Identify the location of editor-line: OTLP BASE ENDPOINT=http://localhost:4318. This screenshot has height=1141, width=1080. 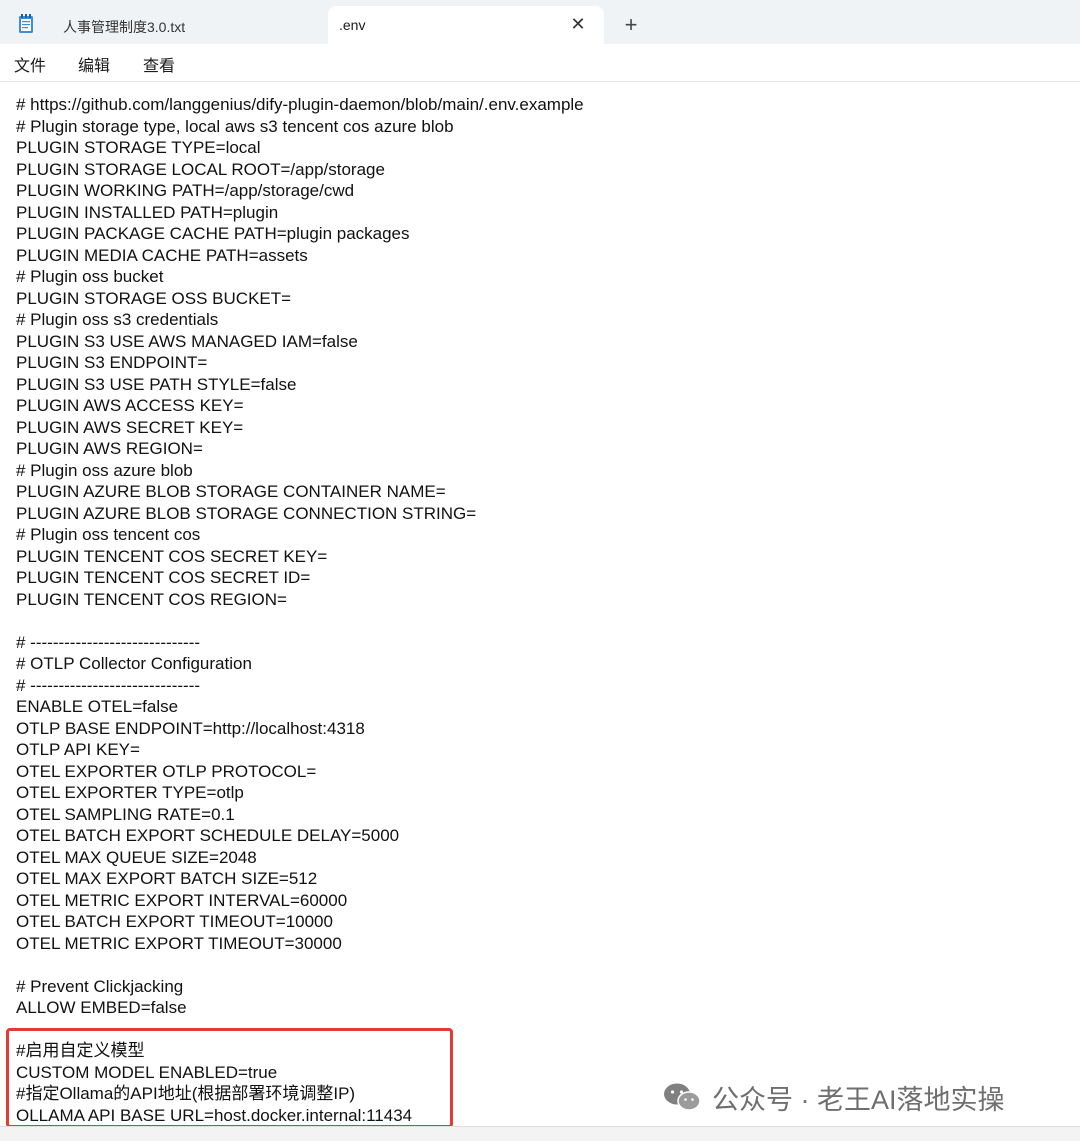
(190, 728).